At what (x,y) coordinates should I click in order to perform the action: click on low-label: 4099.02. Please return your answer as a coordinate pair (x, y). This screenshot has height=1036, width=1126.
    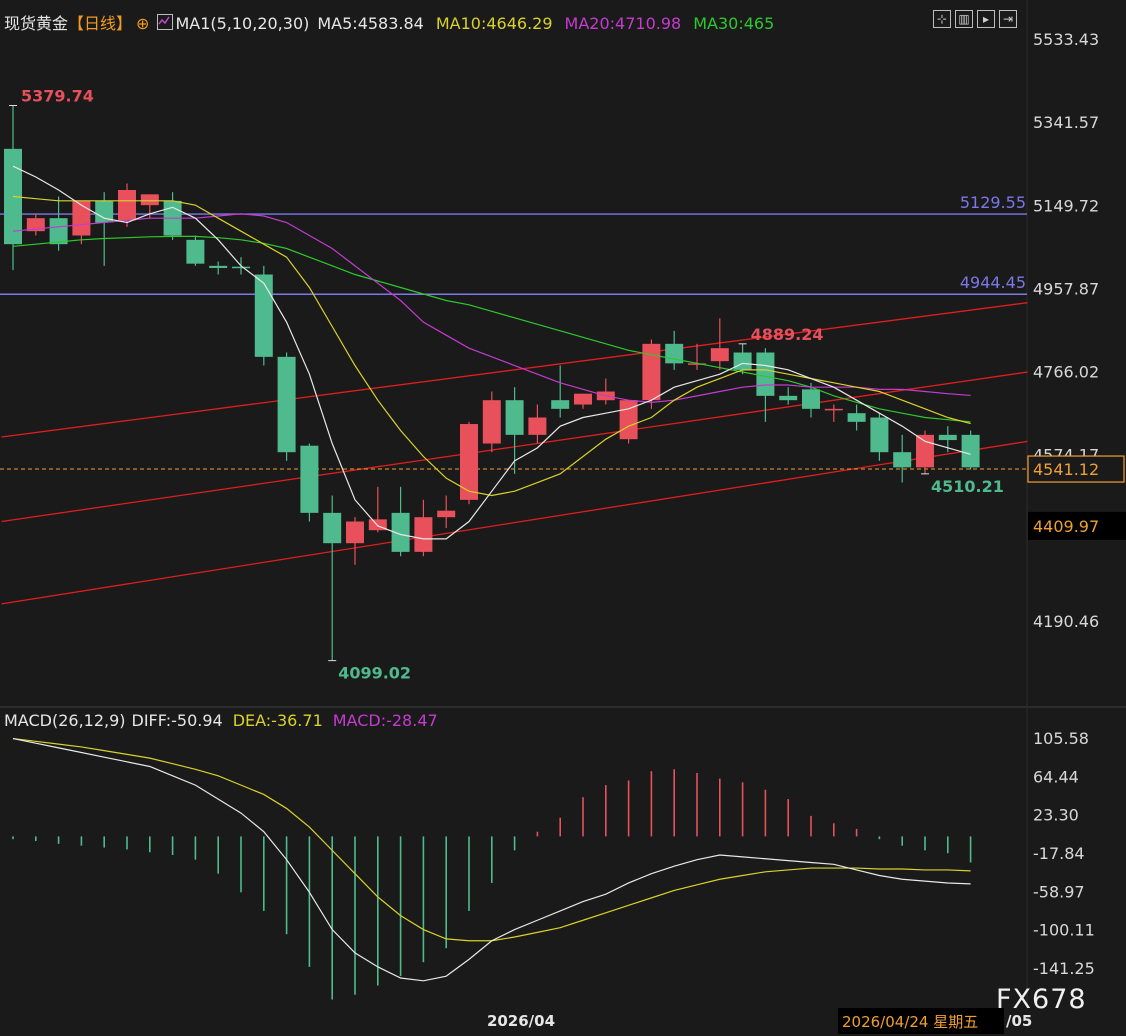
    Looking at the image, I should click on (374, 673).